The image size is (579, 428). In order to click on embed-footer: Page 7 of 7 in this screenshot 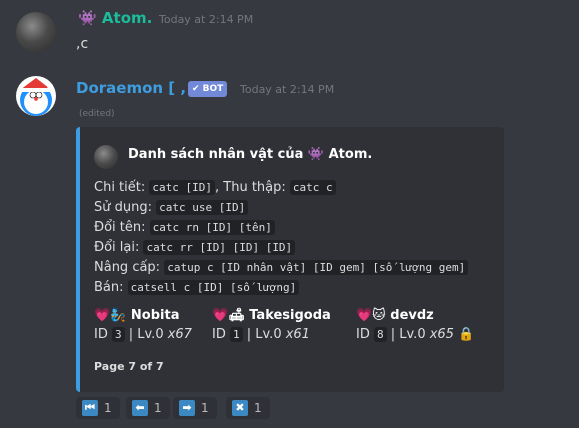, I will do `click(129, 366)`.